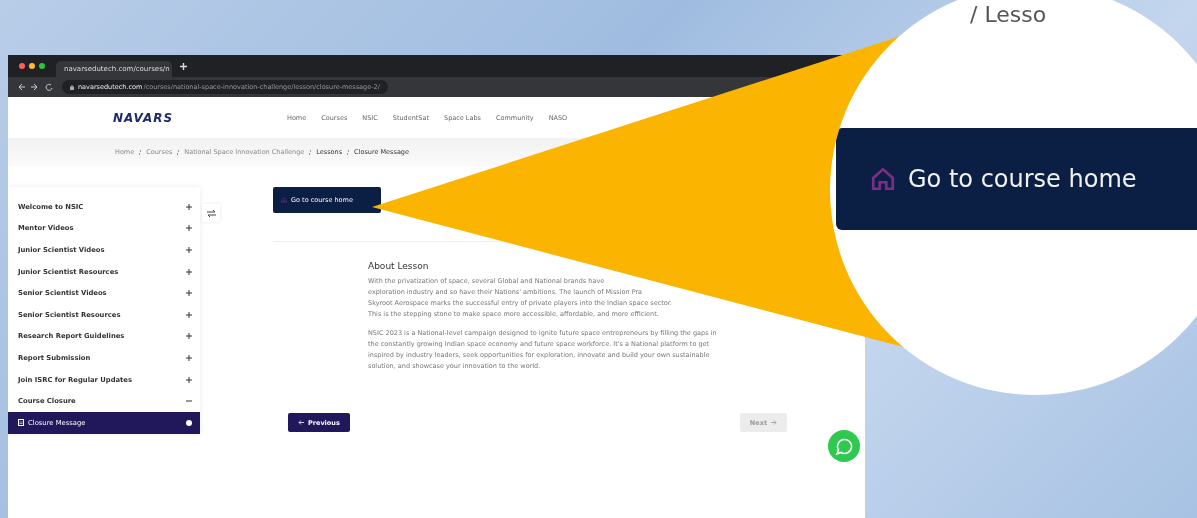 The image size is (1197, 518). What do you see at coordinates (21, 423) in the screenshot?
I see `document-icon` at bounding box center [21, 423].